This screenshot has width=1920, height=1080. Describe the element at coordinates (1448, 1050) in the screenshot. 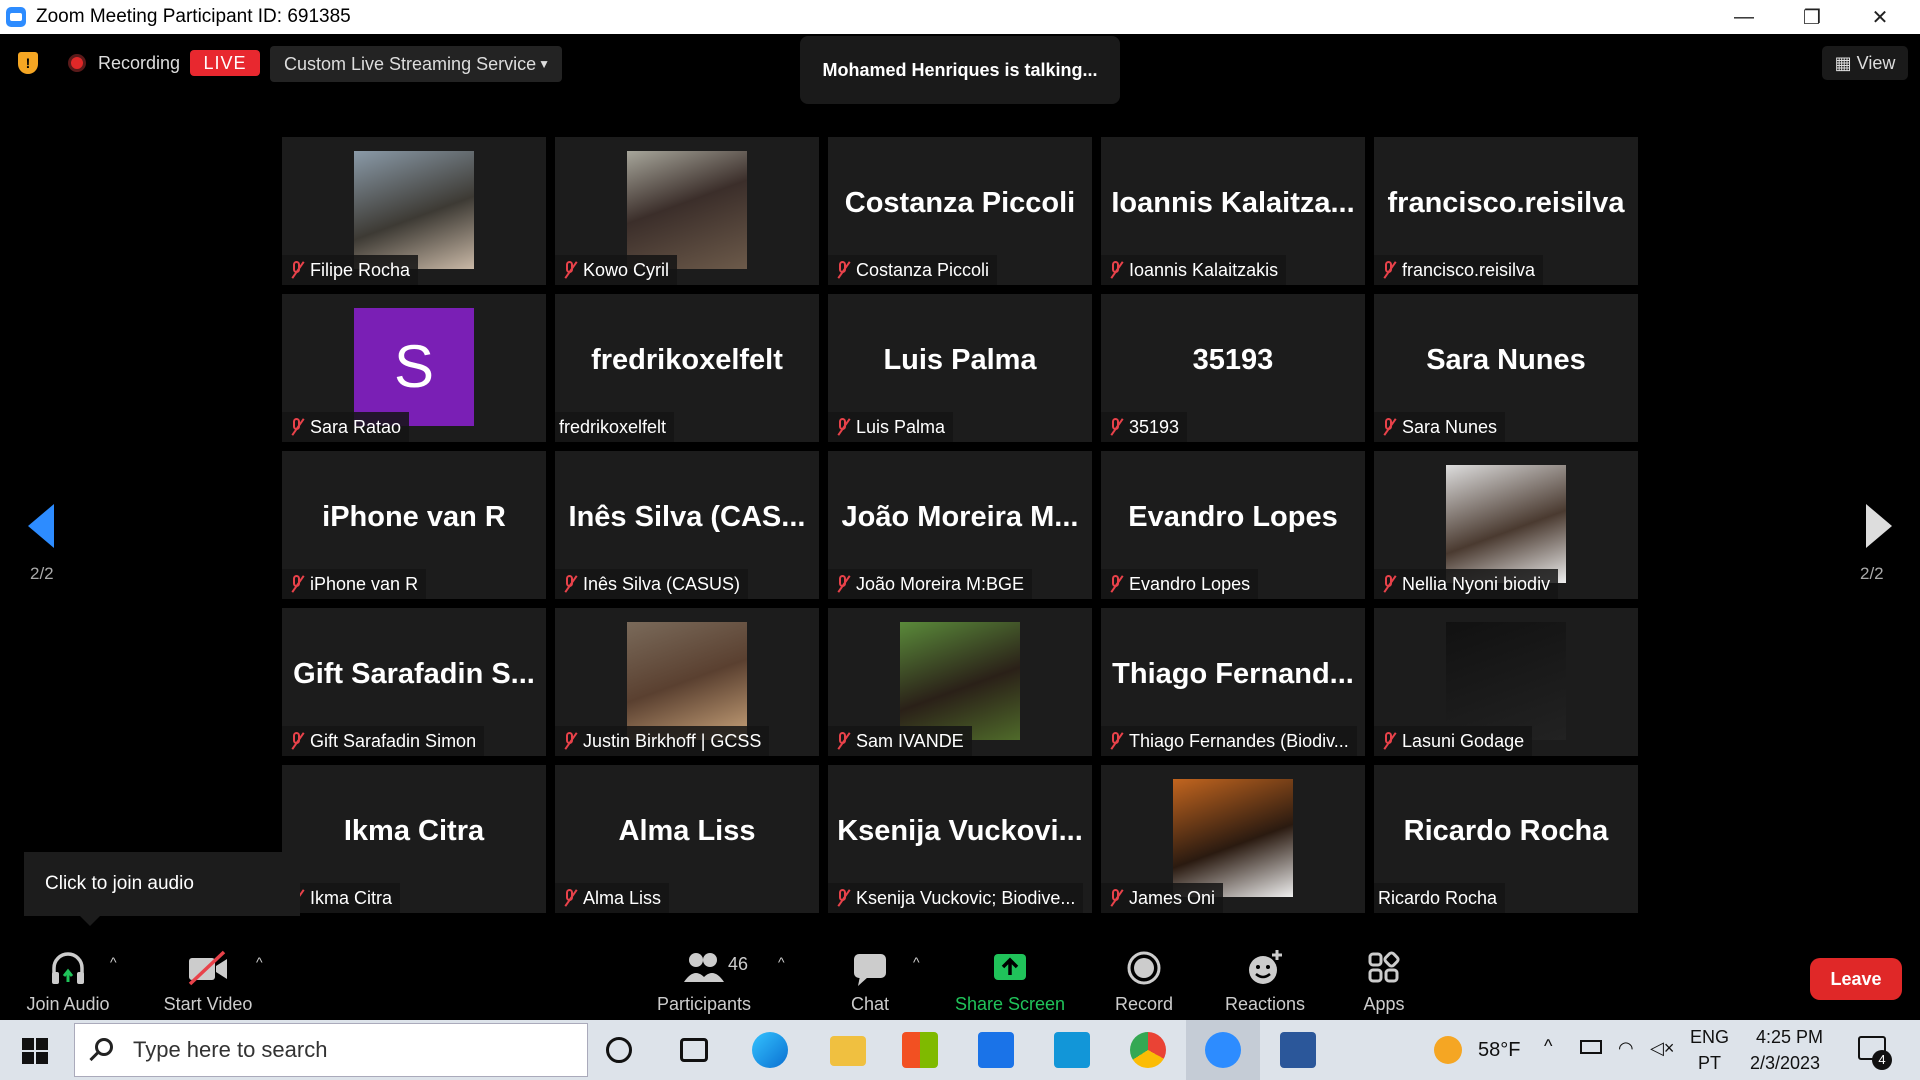

I see `weather-icon` at that location.